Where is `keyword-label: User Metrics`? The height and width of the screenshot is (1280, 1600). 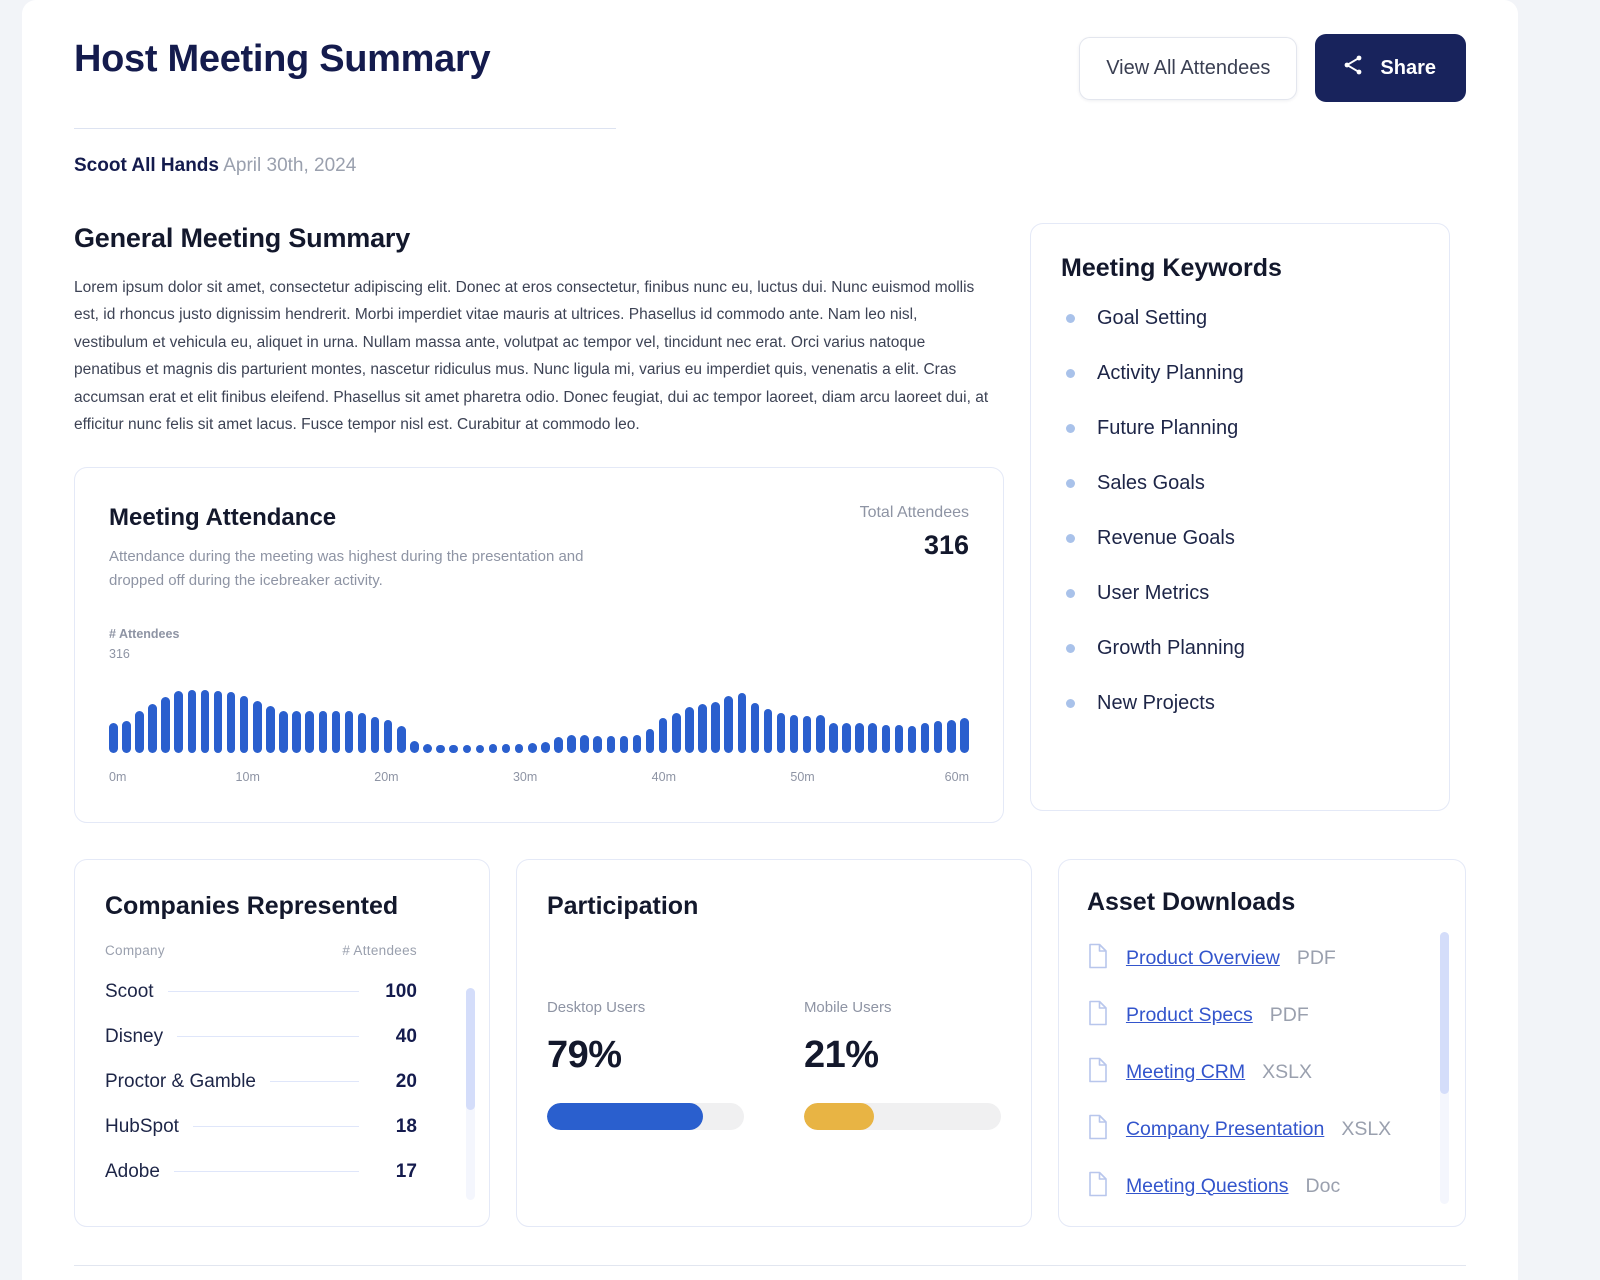
keyword-label: User Metrics is located at coordinates (1153, 593).